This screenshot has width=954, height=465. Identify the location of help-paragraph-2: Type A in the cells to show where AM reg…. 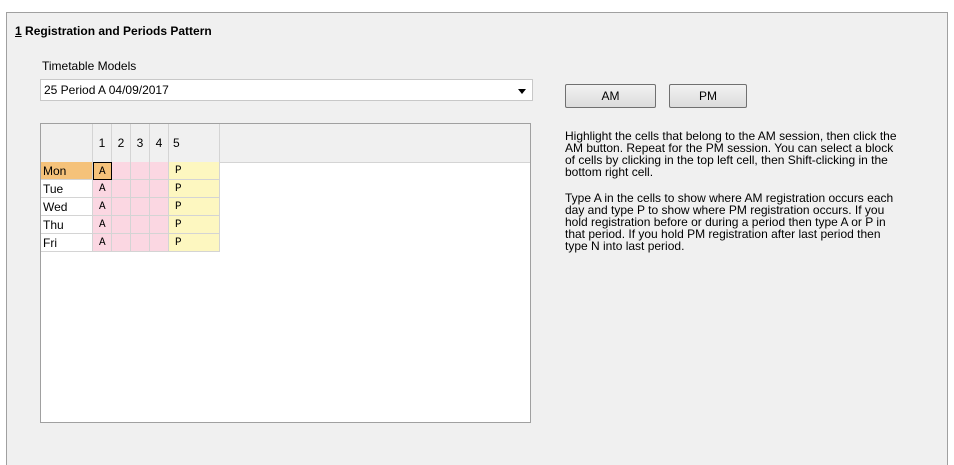
(729, 222).